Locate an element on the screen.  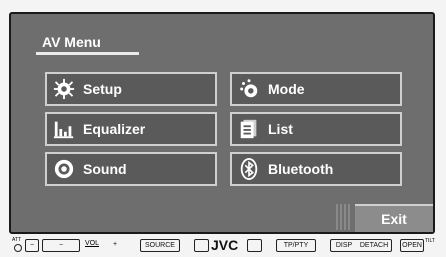
exit-button: Exit is located at coordinates (394, 218).